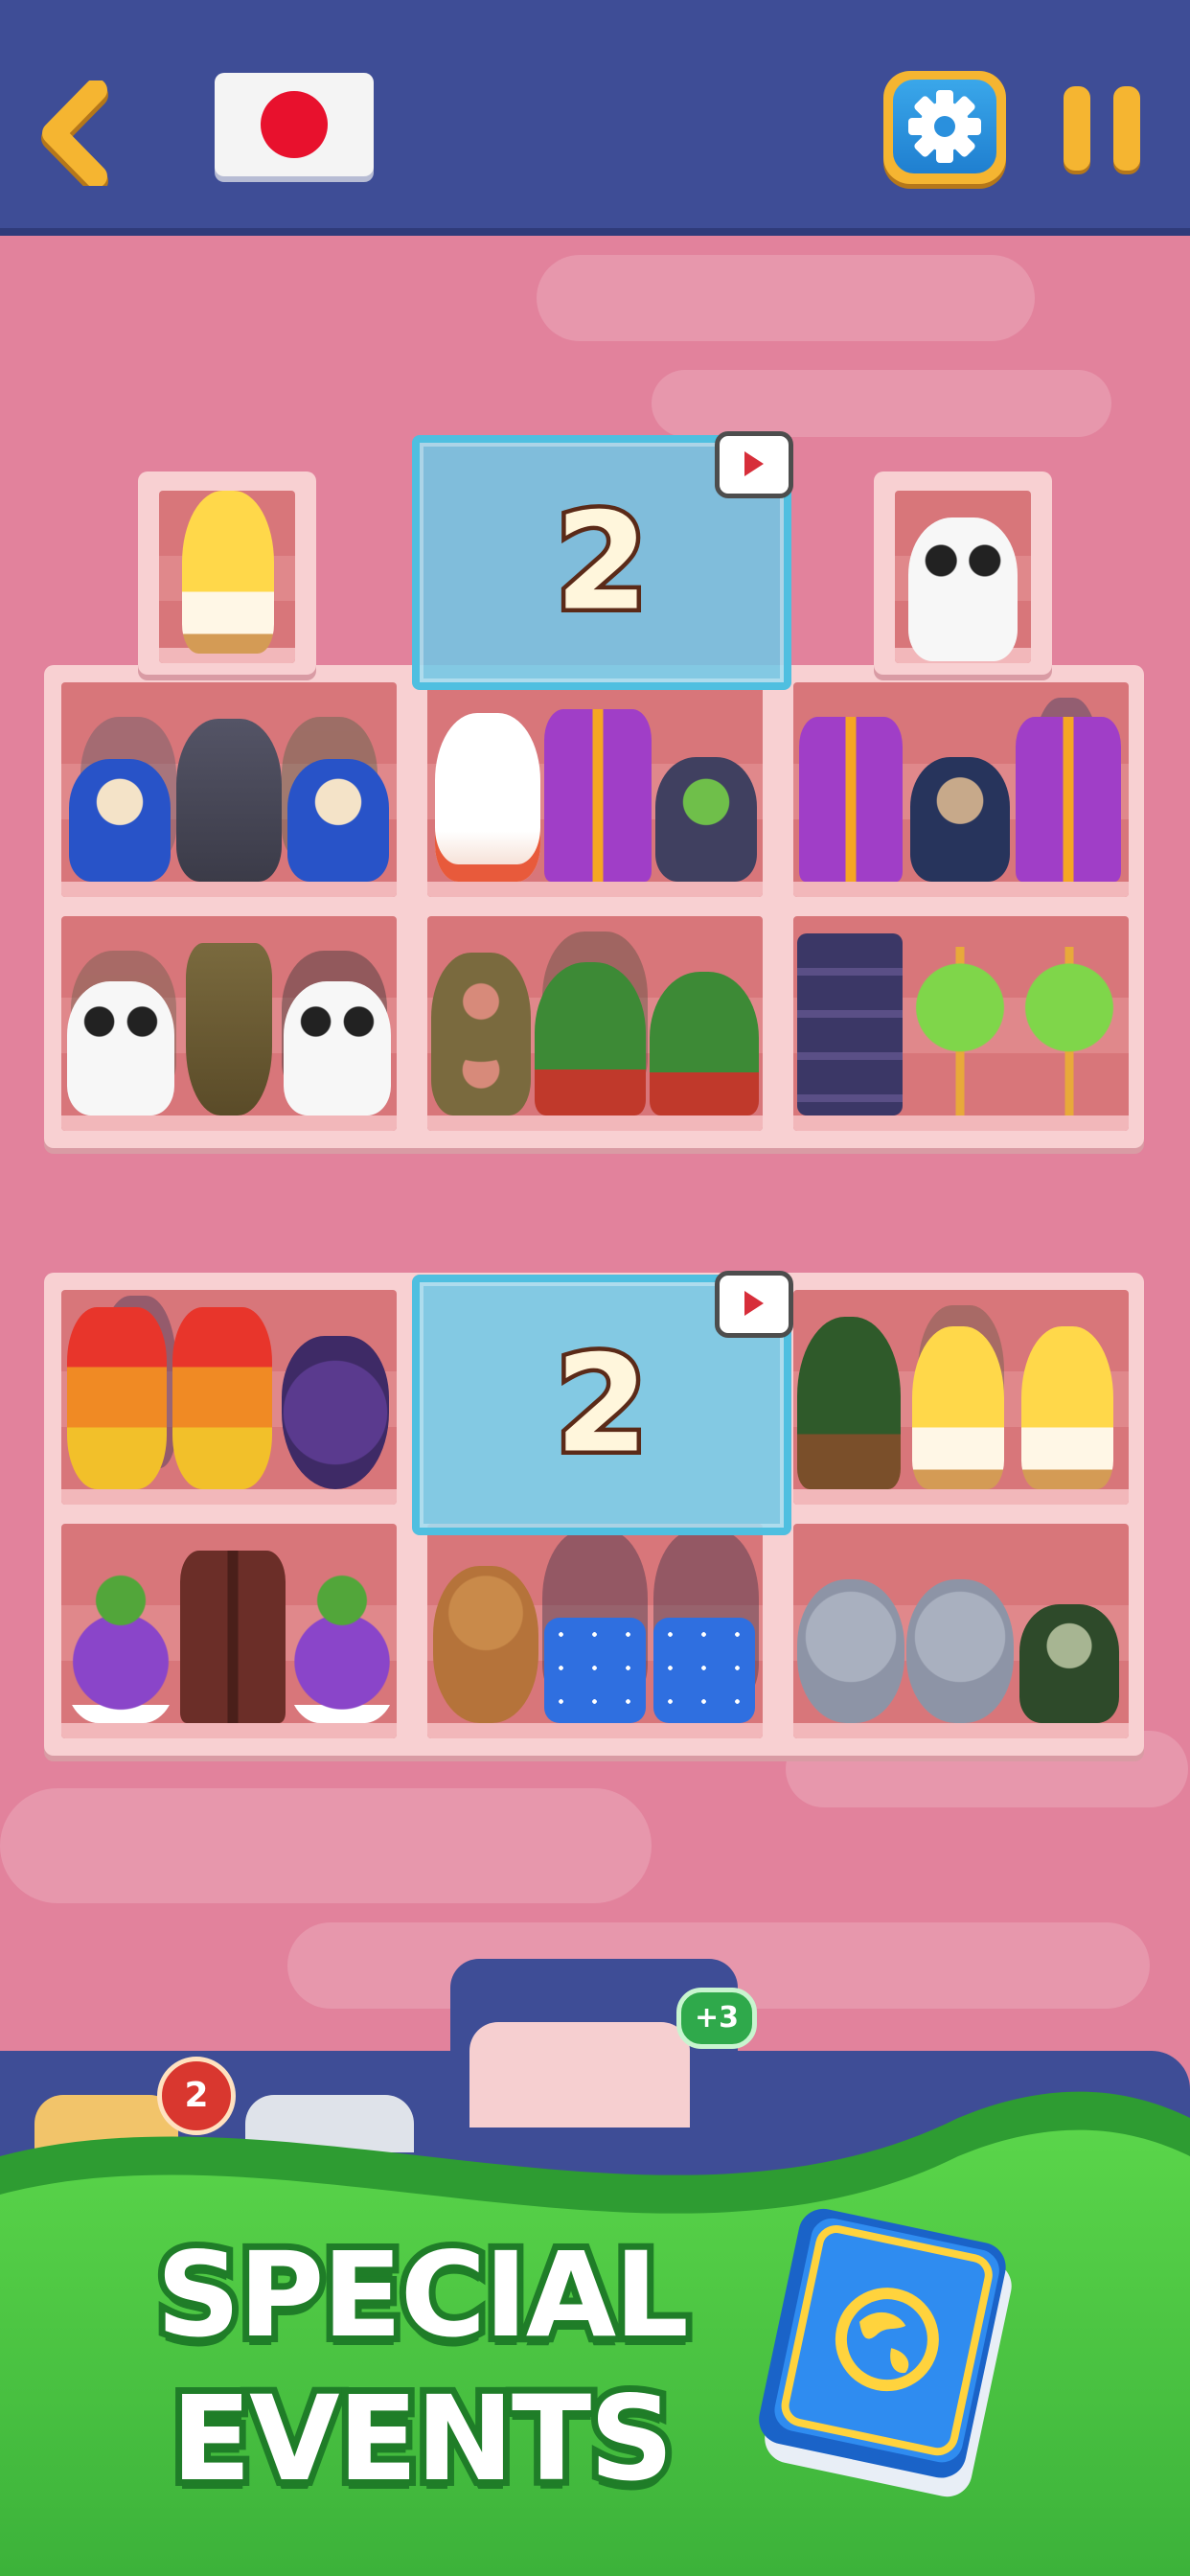 The width and height of the screenshot is (1190, 2576). I want to click on topiary-item, so click(849, 1403).